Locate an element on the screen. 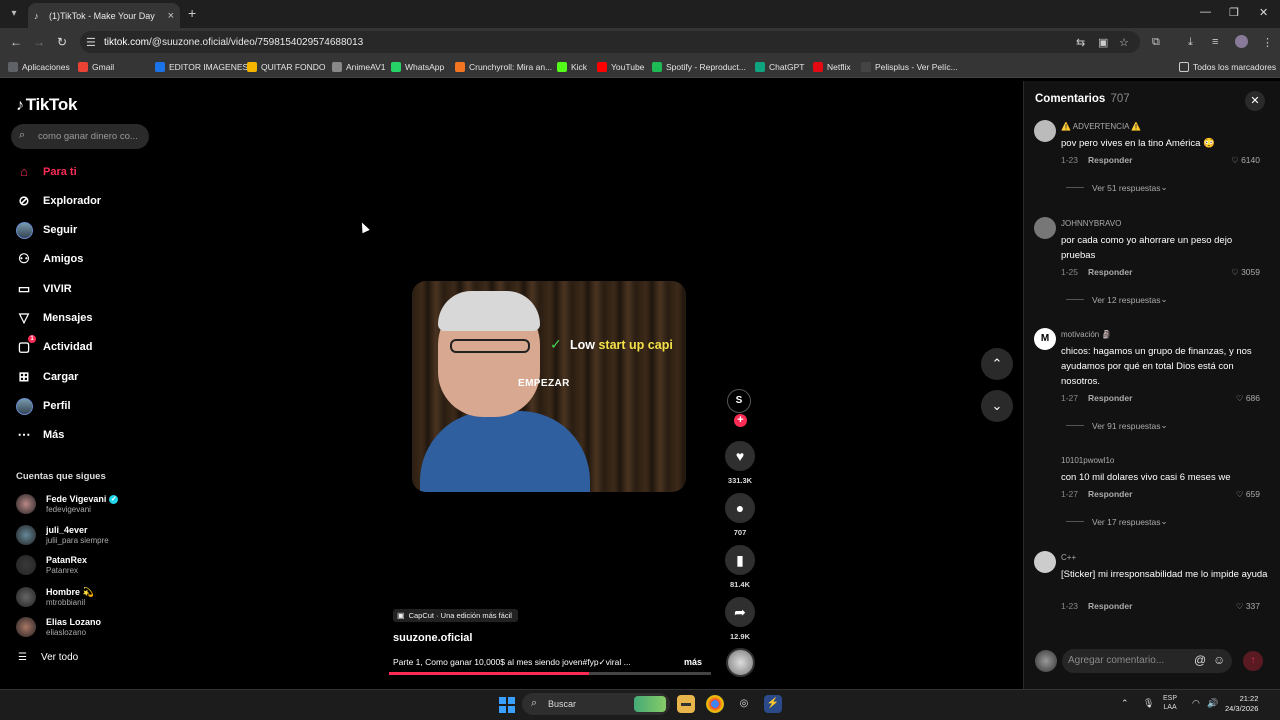  tiktok-logo: ♪ TikTok is located at coordinates (46, 105).